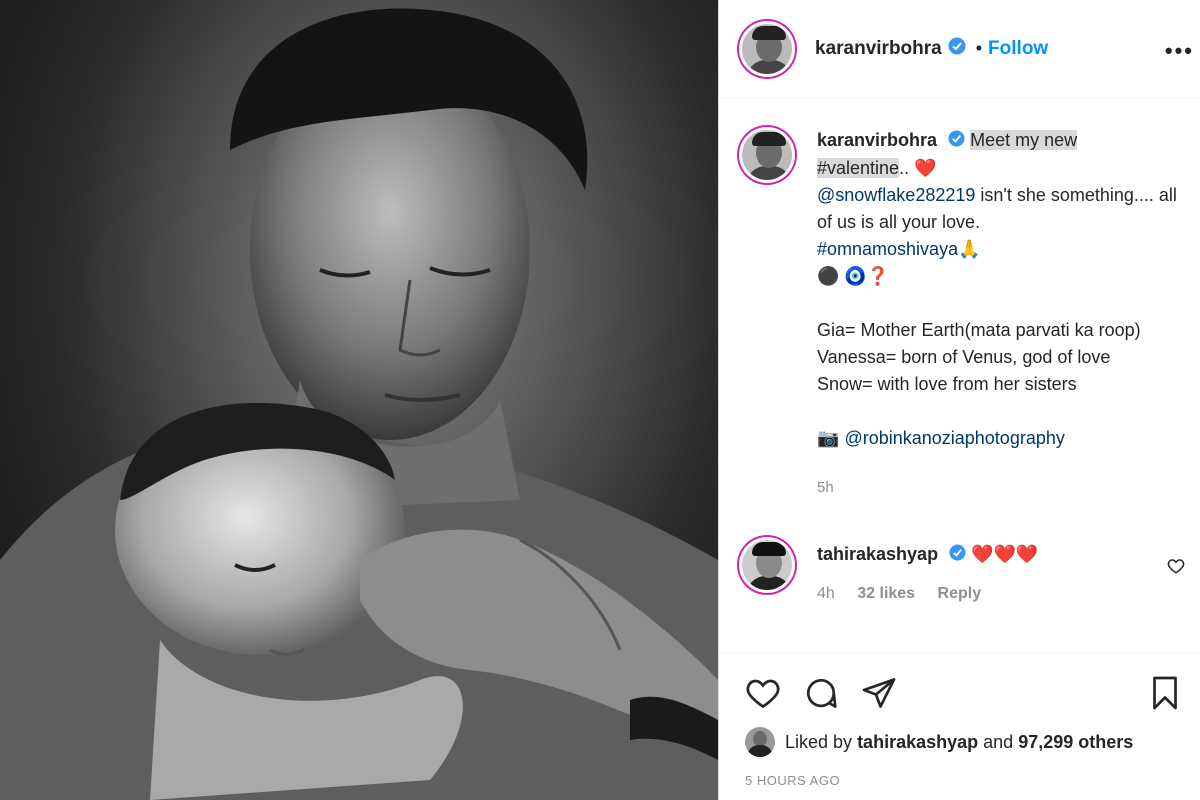 This screenshot has width=1200, height=800. What do you see at coordinates (1005, 553) in the screenshot?
I see `comment-text: ❤️❤️❤️` at bounding box center [1005, 553].